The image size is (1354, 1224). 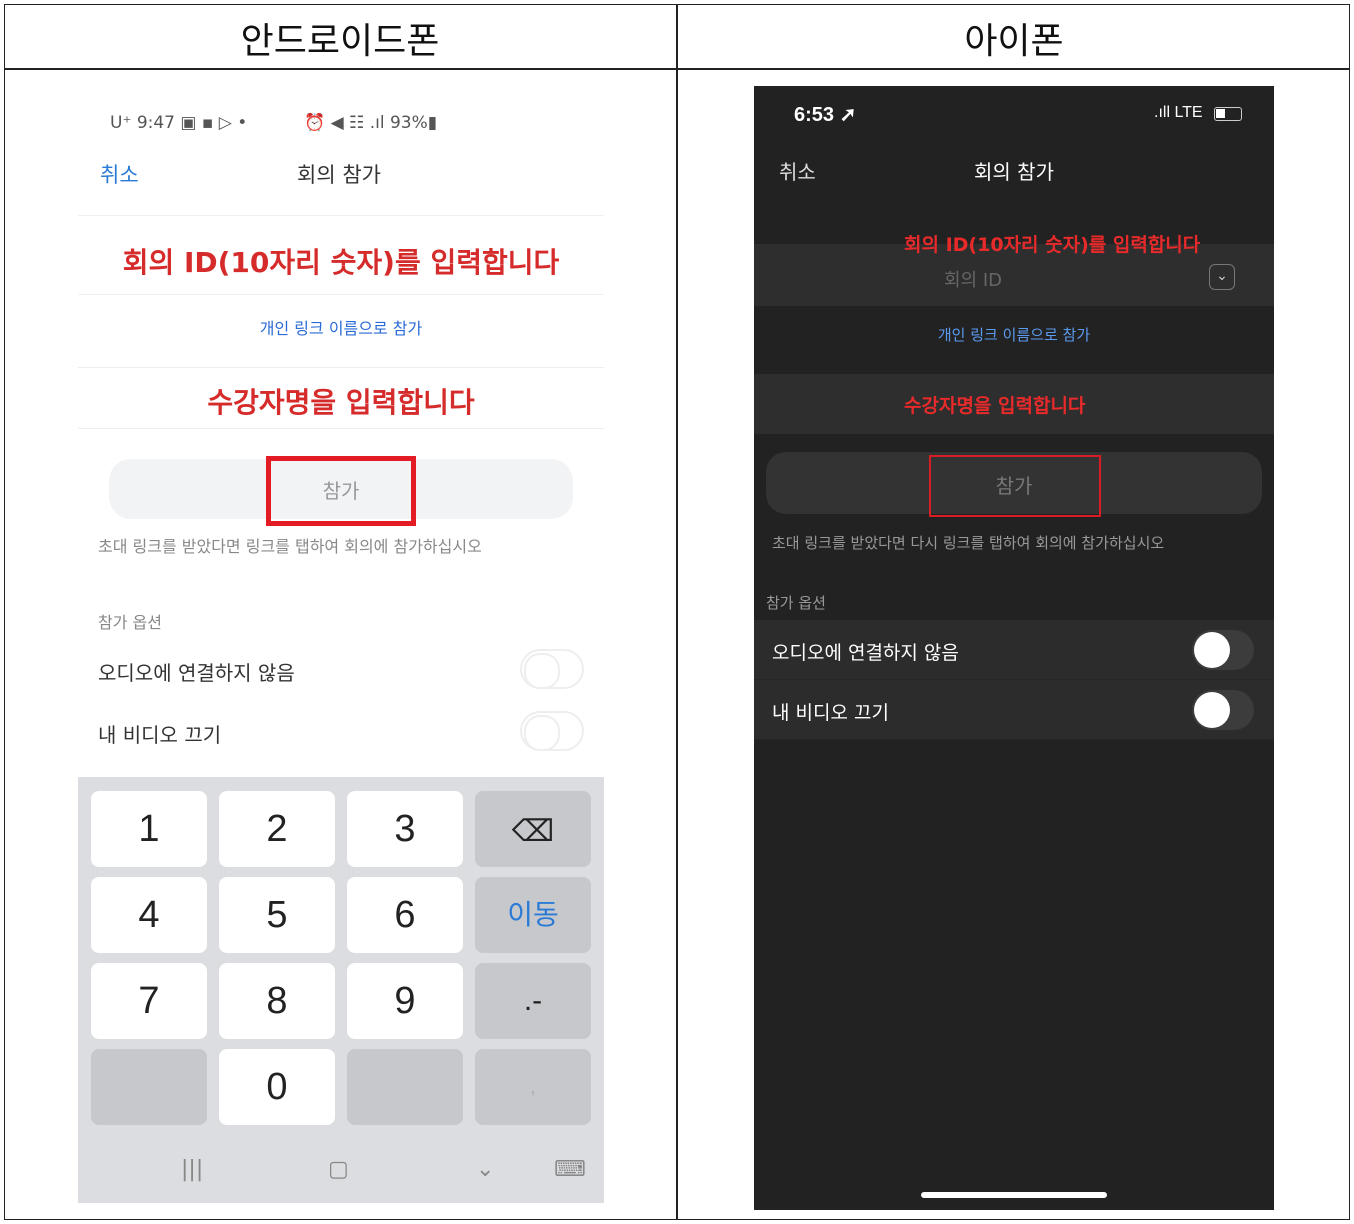 What do you see at coordinates (338, 1169) in the screenshot?
I see `home-icon: ▢` at bounding box center [338, 1169].